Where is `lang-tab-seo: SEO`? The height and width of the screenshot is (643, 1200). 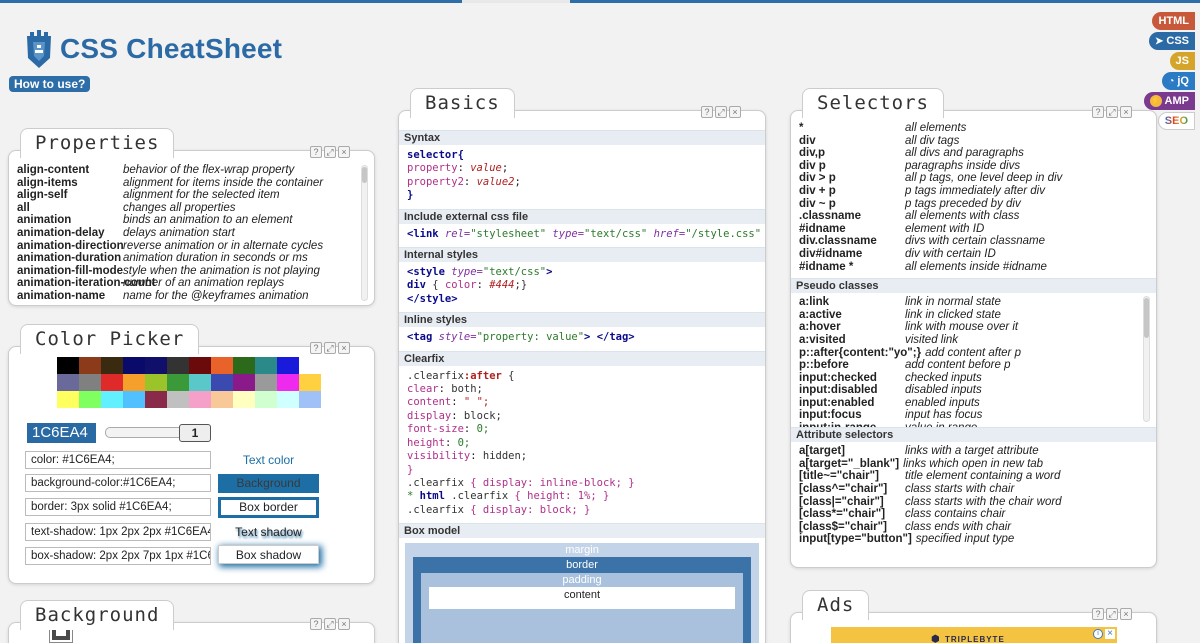
lang-tab-seo: SEO is located at coordinates (1176, 121).